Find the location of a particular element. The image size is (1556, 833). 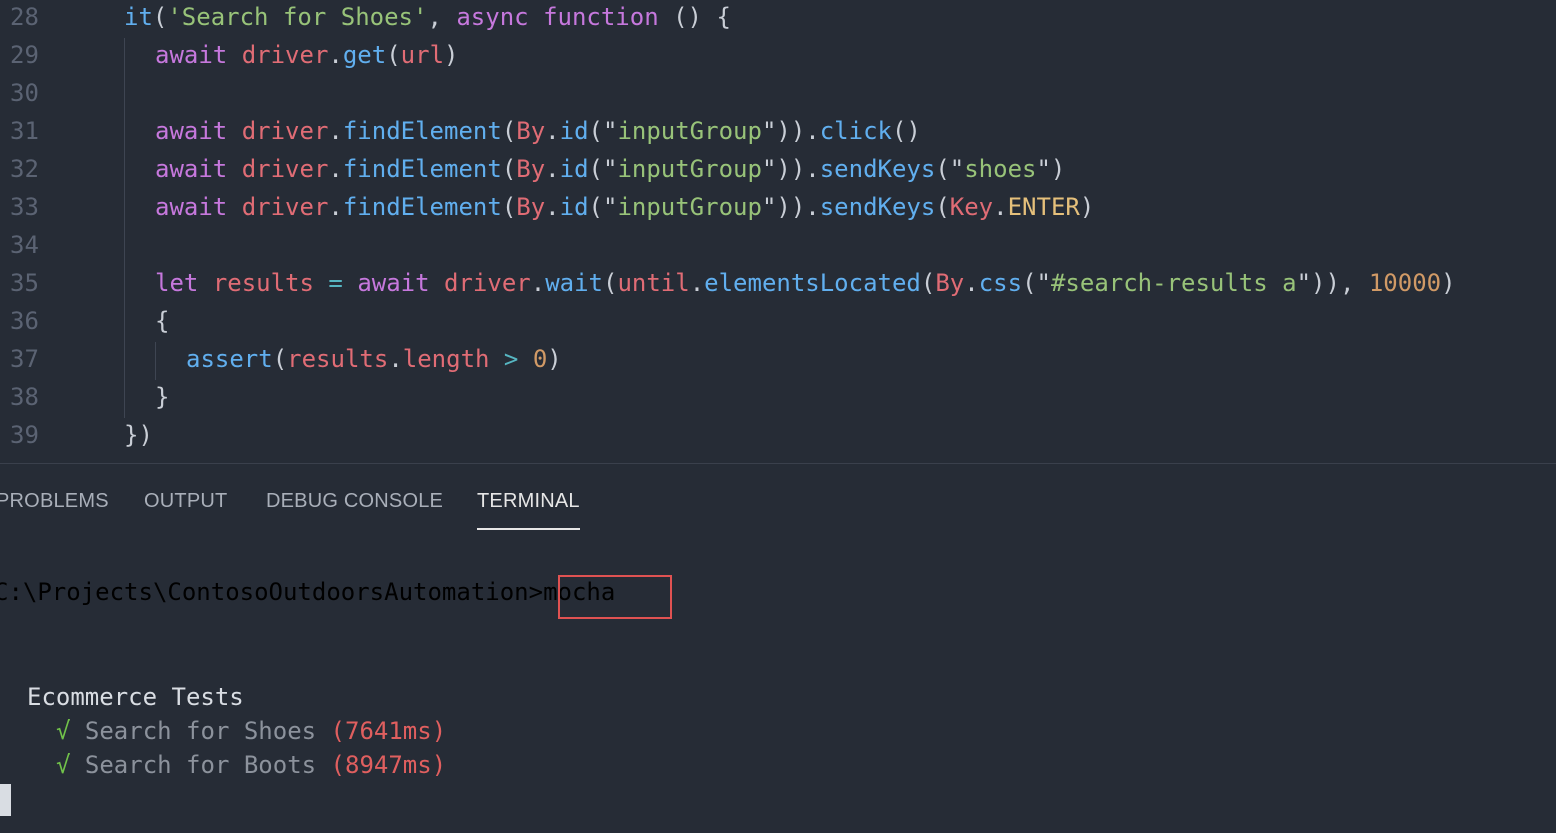

code-token: until is located at coordinates (653, 283).